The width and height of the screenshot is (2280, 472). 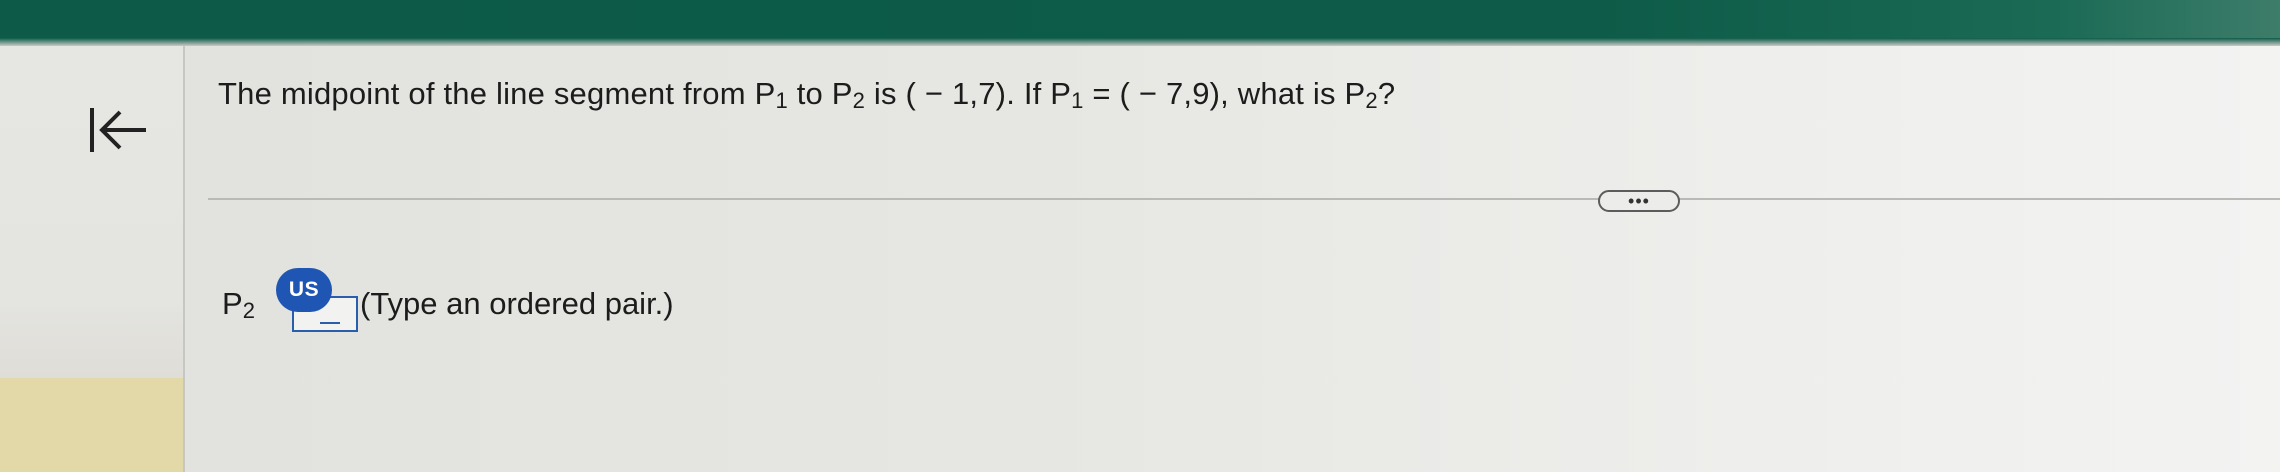 What do you see at coordinates (330, 326) in the screenshot?
I see `input-underline` at bounding box center [330, 326].